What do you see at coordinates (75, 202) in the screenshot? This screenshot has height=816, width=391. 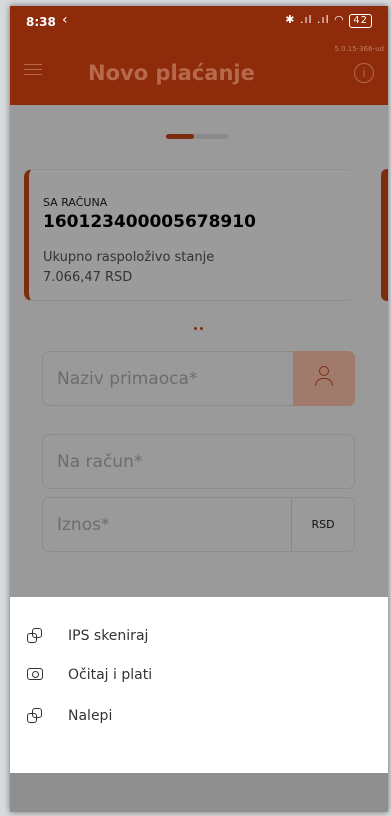 I see `source-account-label: SA RAČUNA` at bounding box center [75, 202].